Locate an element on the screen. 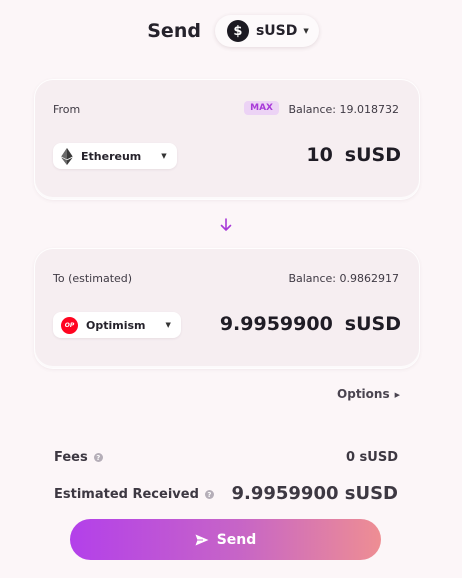 This screenshot has width=462, height=578. from-label: From is located at coordinates (67, 109).